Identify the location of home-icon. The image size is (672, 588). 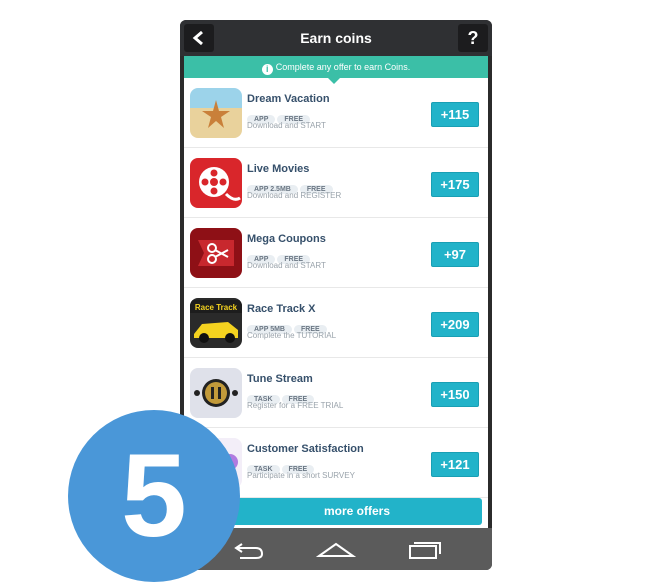
(336, 549).